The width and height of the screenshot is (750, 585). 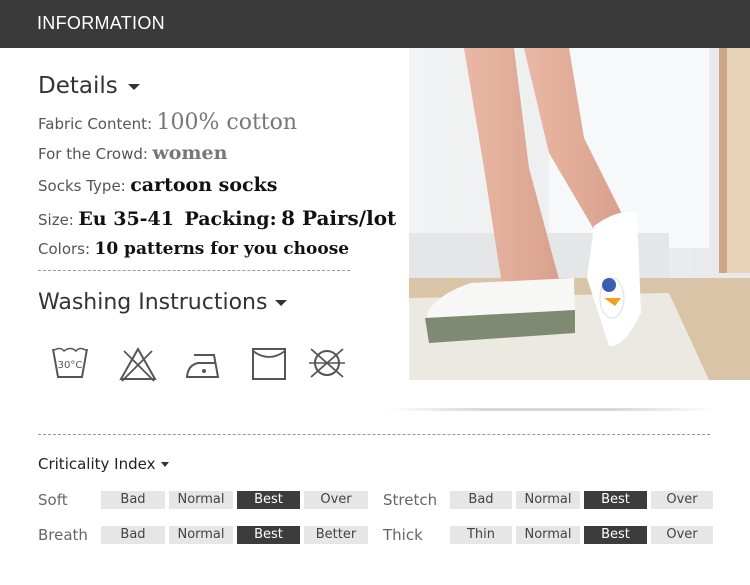 I want to click on info-header: INFORMATION, so click(x=375, y=24).